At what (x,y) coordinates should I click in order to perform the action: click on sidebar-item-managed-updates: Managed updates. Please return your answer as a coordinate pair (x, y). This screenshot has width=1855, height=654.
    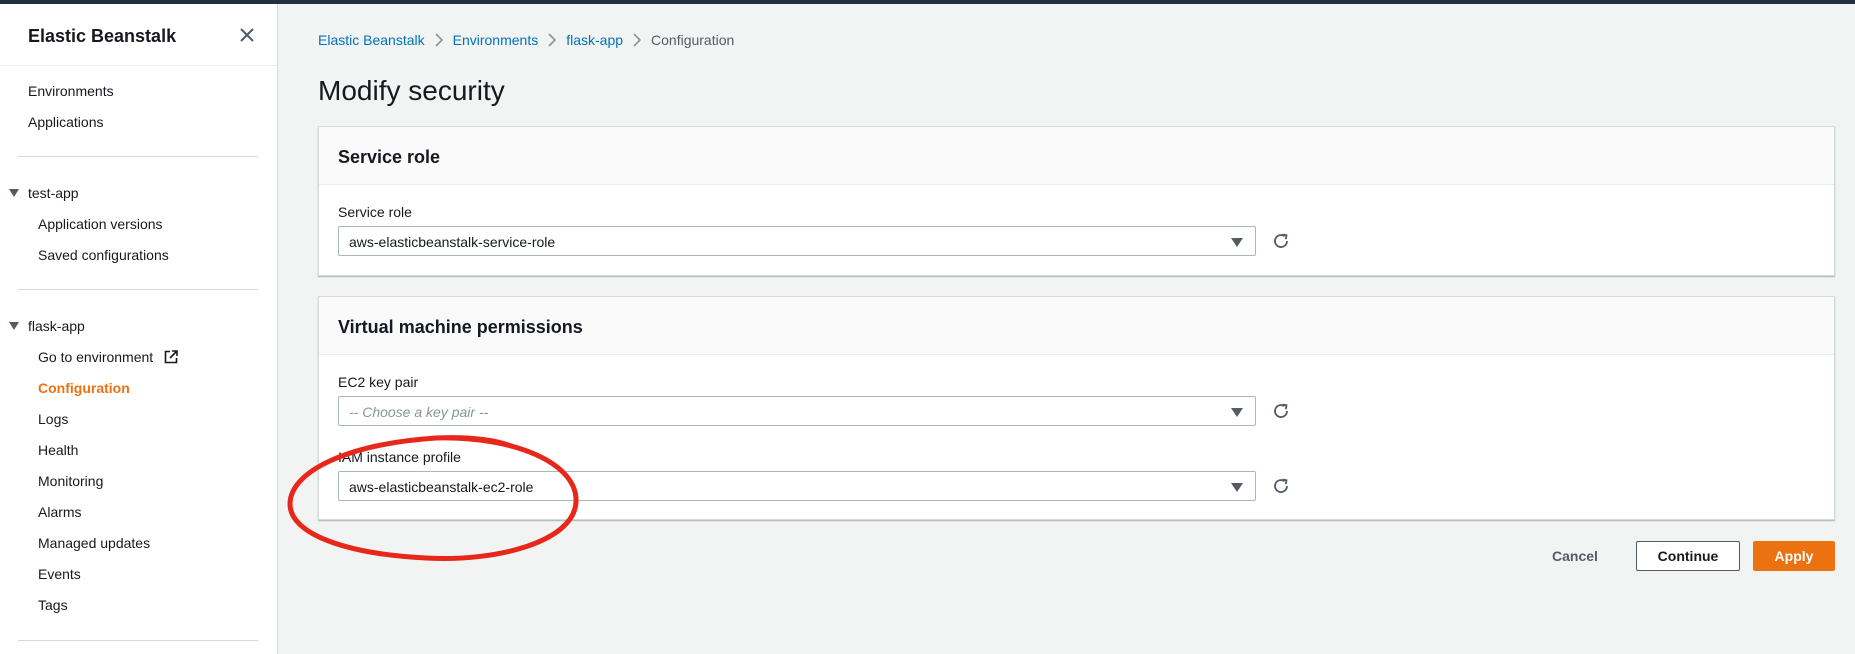
    Looking at the image, I should click on (94, 543).